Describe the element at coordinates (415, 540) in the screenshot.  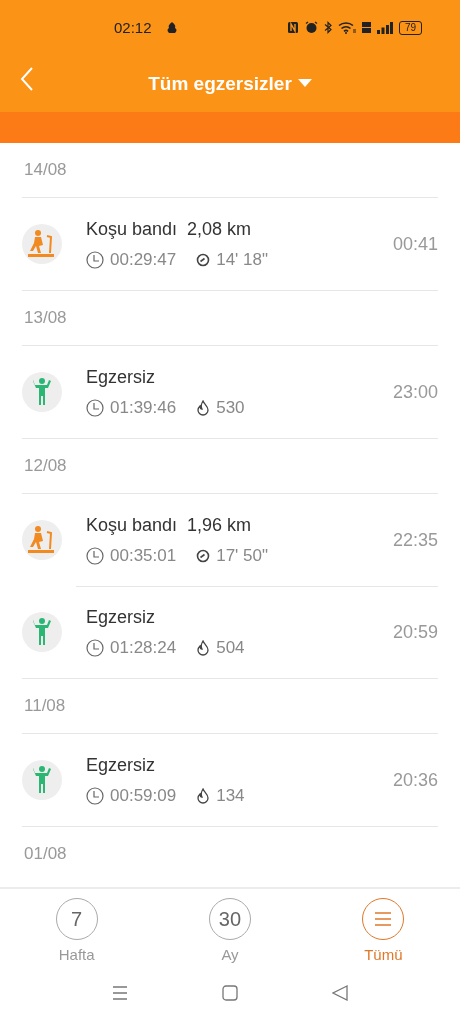
I see `workout-time: 22:35` at that location.